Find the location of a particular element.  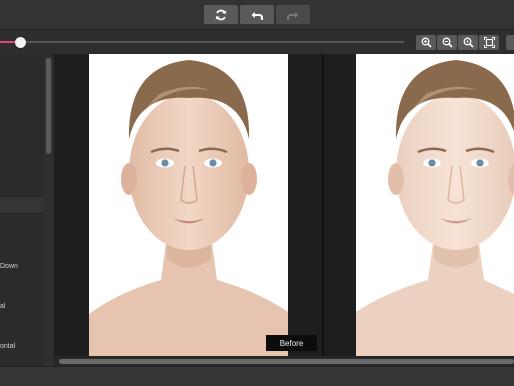

comparison-divider is located at coordinates (323, 205).